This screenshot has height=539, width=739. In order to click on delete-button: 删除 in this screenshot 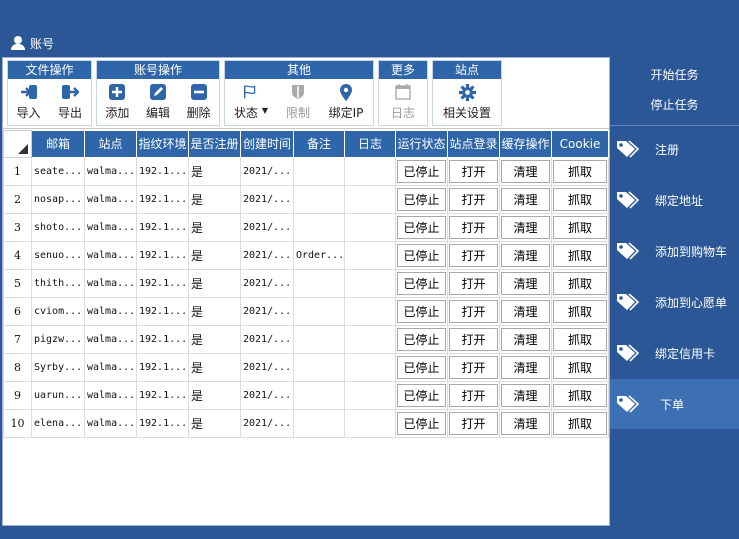, I will do `click(198, 102)`.